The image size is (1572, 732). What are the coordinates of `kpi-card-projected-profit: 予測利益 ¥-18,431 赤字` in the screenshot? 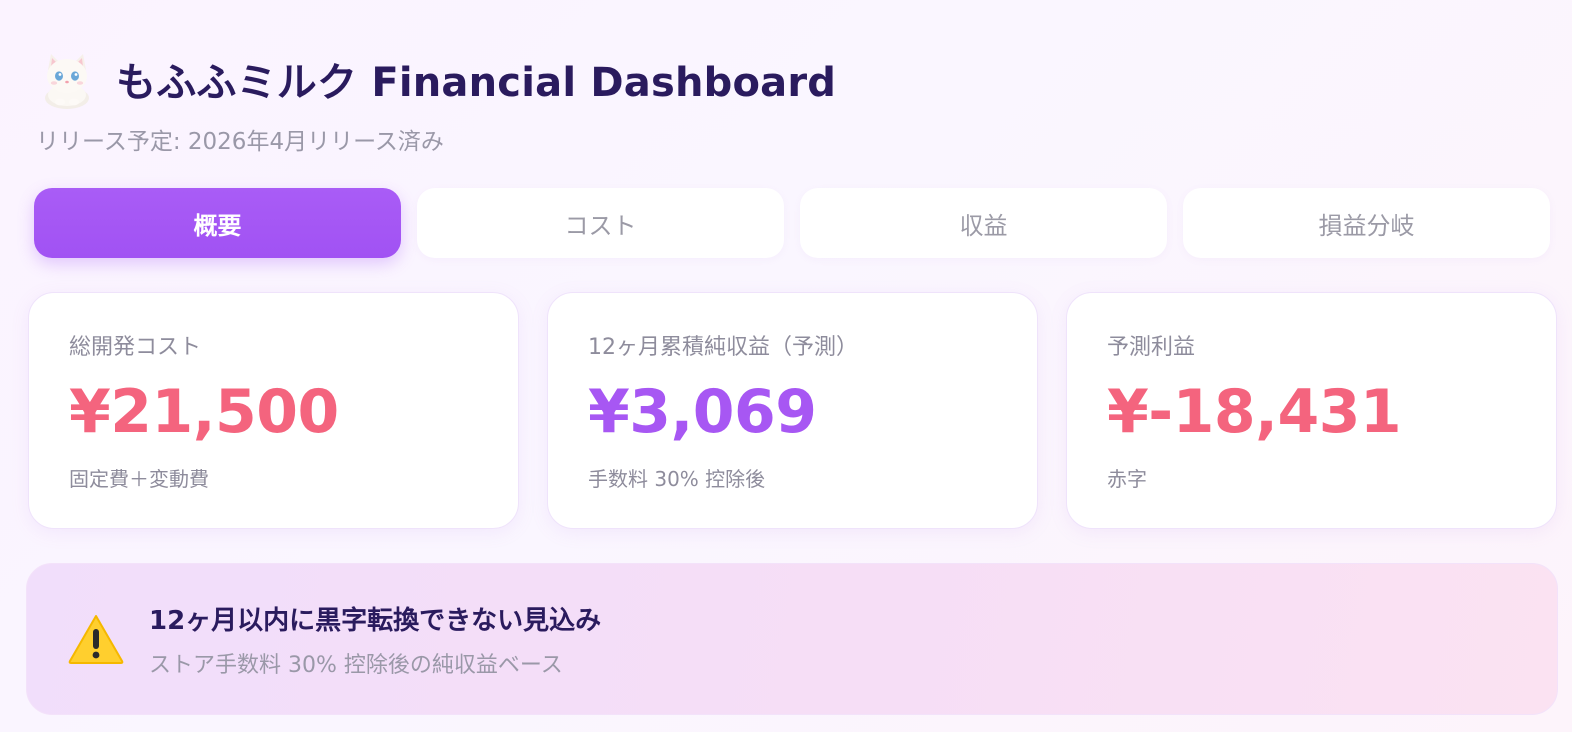 It's located at (1311, 410).